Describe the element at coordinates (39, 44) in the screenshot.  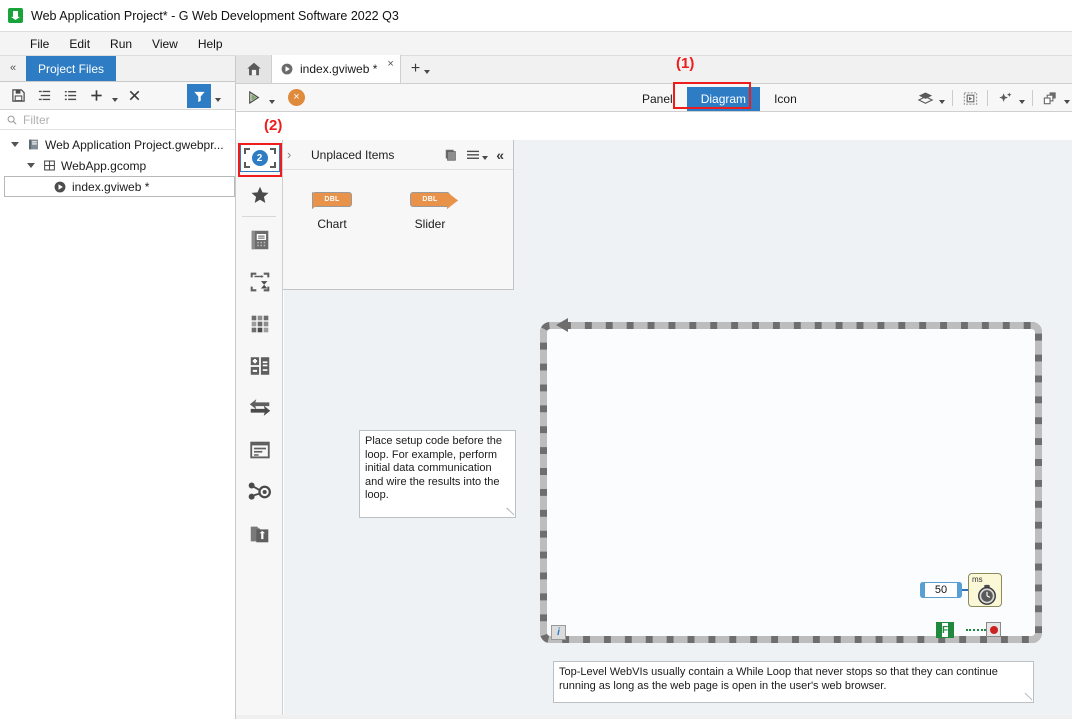
I see `menu-item-file: File` at that location.